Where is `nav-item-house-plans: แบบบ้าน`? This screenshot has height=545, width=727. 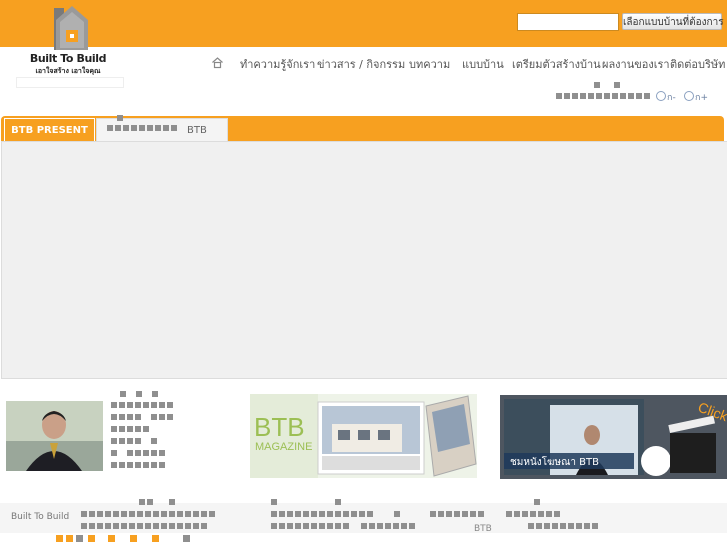 nav-item-house-plans: แบบบ้าน is located at coordinates (483, 64).